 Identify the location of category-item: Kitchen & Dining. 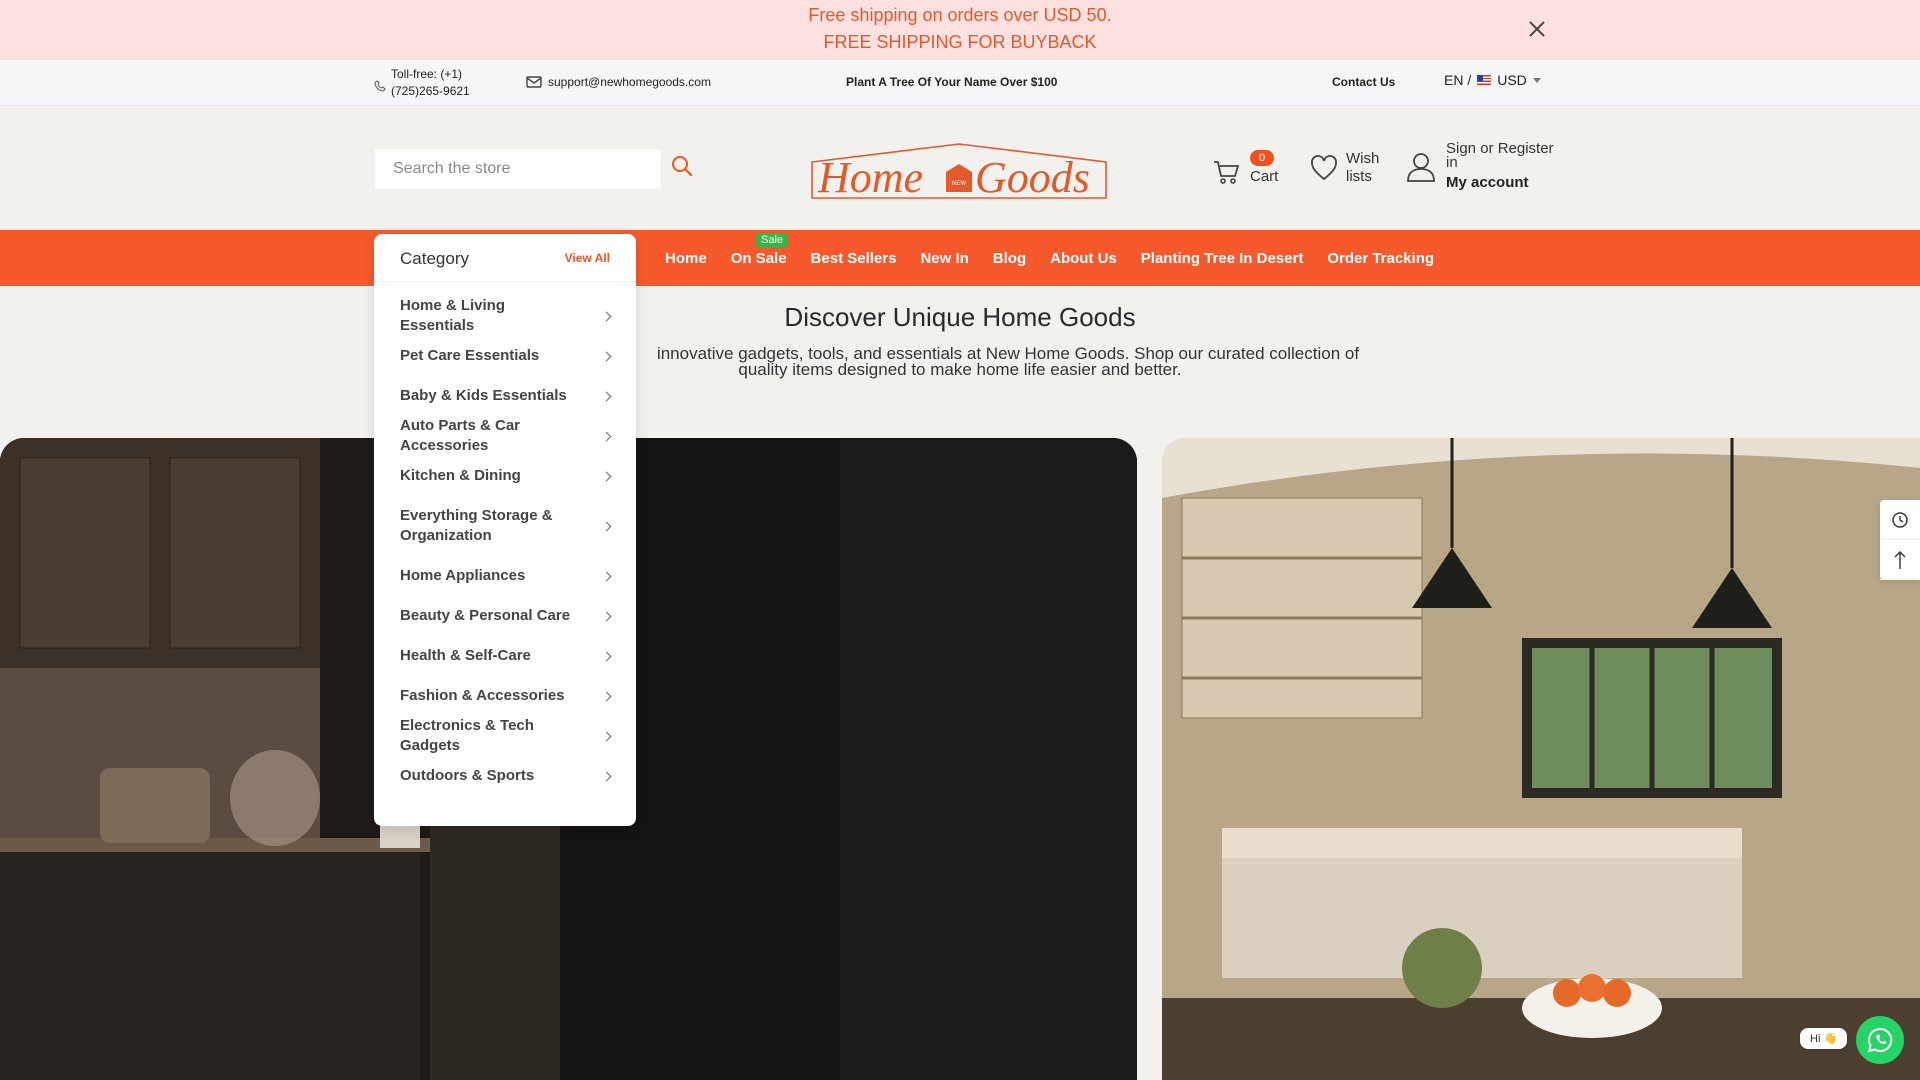
(505, 476).